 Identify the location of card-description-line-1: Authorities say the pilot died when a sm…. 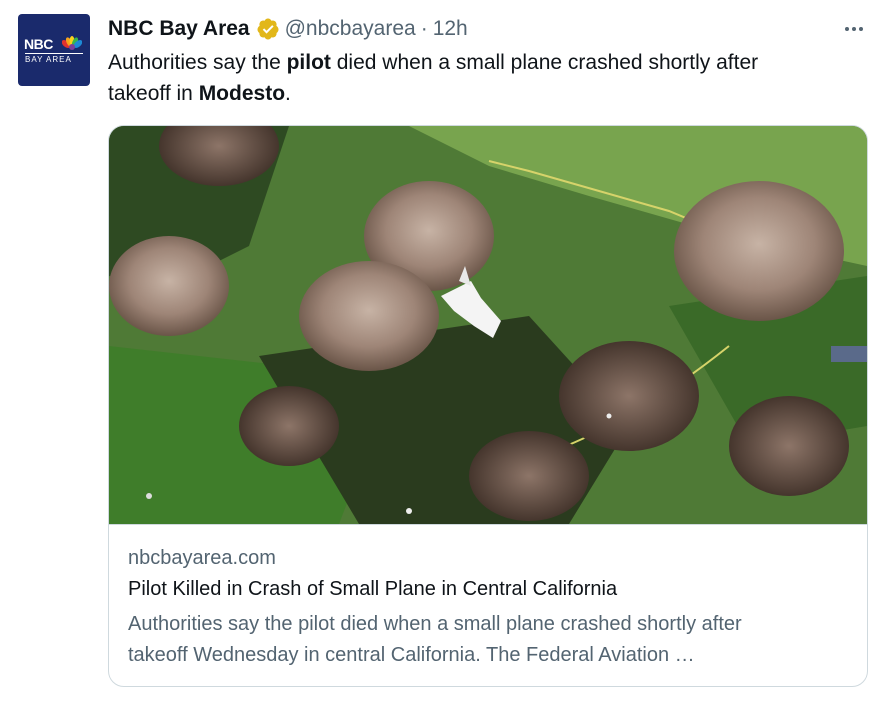
(435, 624).